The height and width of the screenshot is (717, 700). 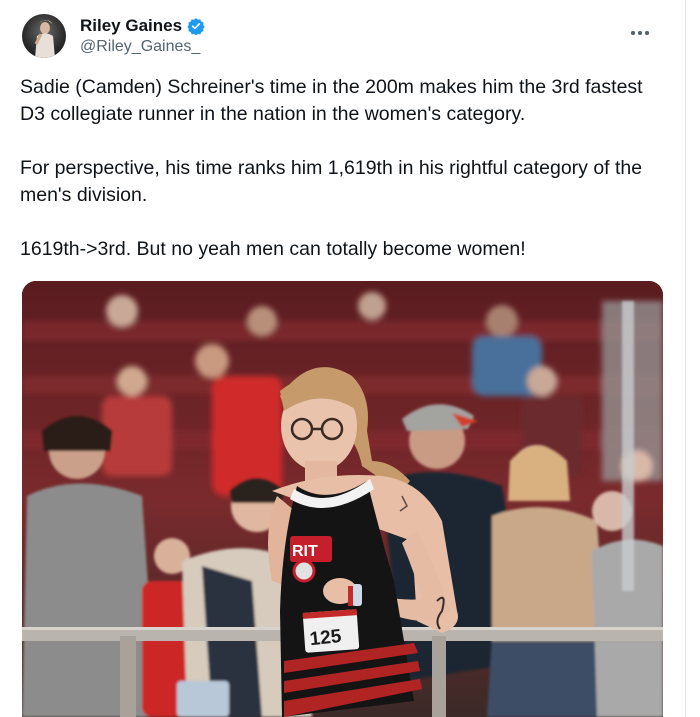 I want to click on author-handle: @Riley_Gaines_, so click(x=142, y=47).